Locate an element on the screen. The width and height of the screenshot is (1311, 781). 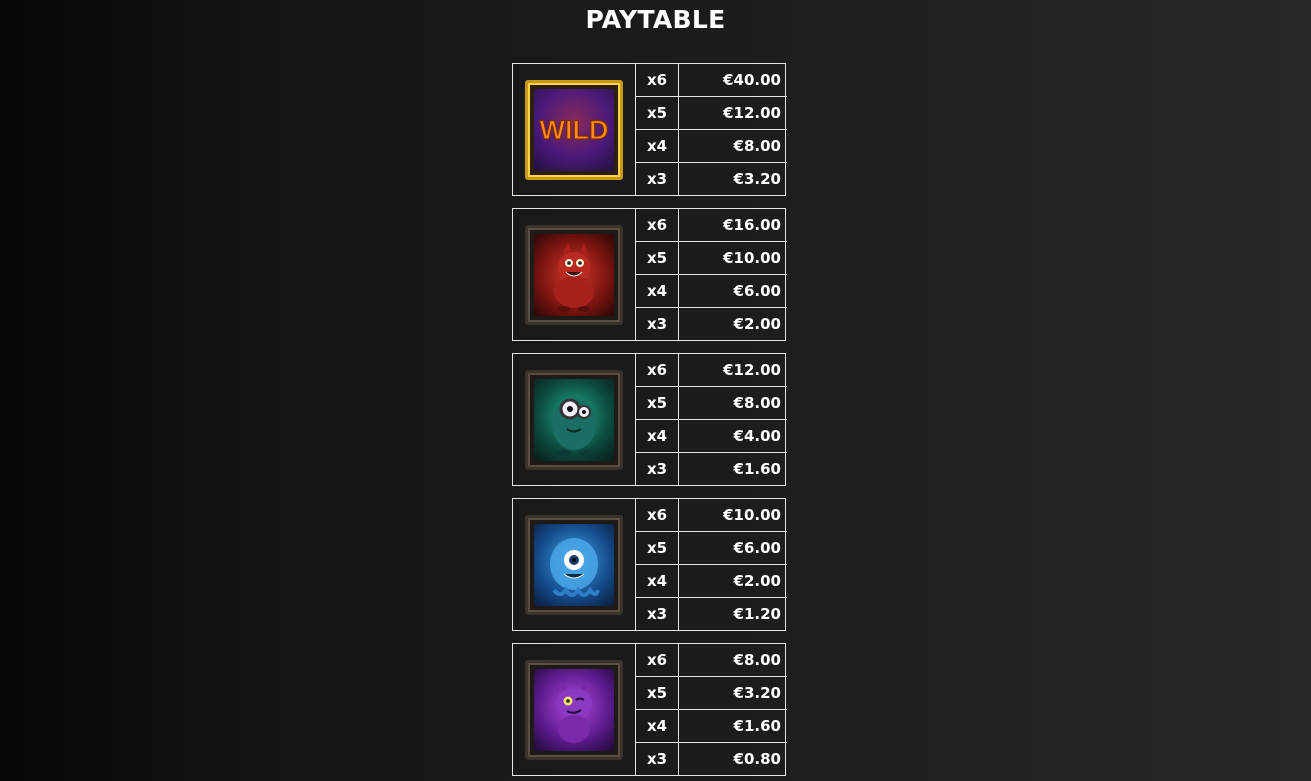
paytable-entry-purple-monster: x6 €8.00 x5 €3.20 x4 €1.60 x3 €0.80 is located at coordinates (649, 709).